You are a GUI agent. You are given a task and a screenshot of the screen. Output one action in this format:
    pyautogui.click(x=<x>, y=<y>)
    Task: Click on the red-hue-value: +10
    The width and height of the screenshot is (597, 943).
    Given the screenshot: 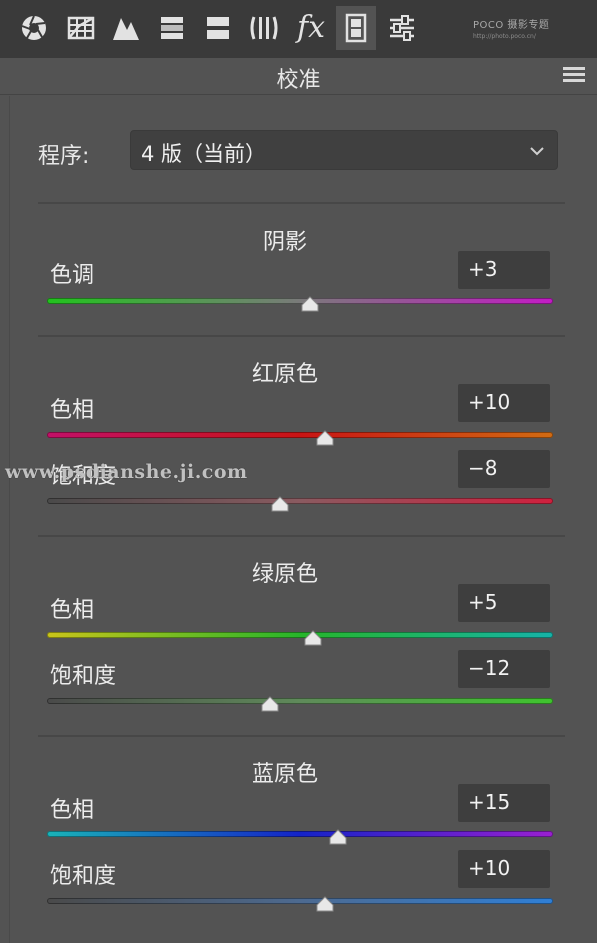 What is the action you would take?
    pyautogui.click(x=504, y=403)
    